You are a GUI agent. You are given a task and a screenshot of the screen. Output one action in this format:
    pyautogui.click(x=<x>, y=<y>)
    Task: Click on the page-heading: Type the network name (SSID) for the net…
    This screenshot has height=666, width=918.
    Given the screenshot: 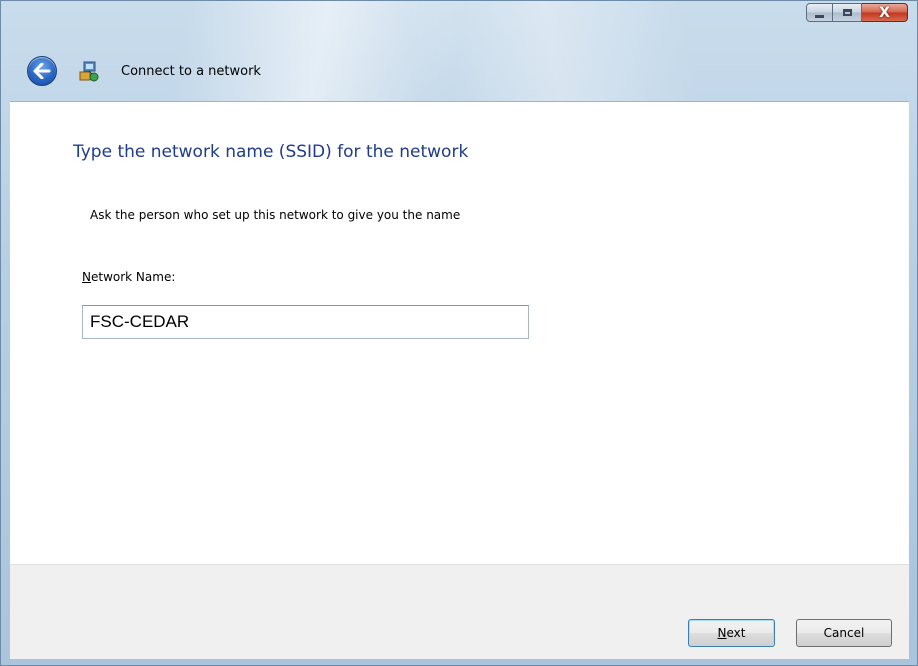 What is the action you would take?
    pyautogui.click(x=271, y=152)
    